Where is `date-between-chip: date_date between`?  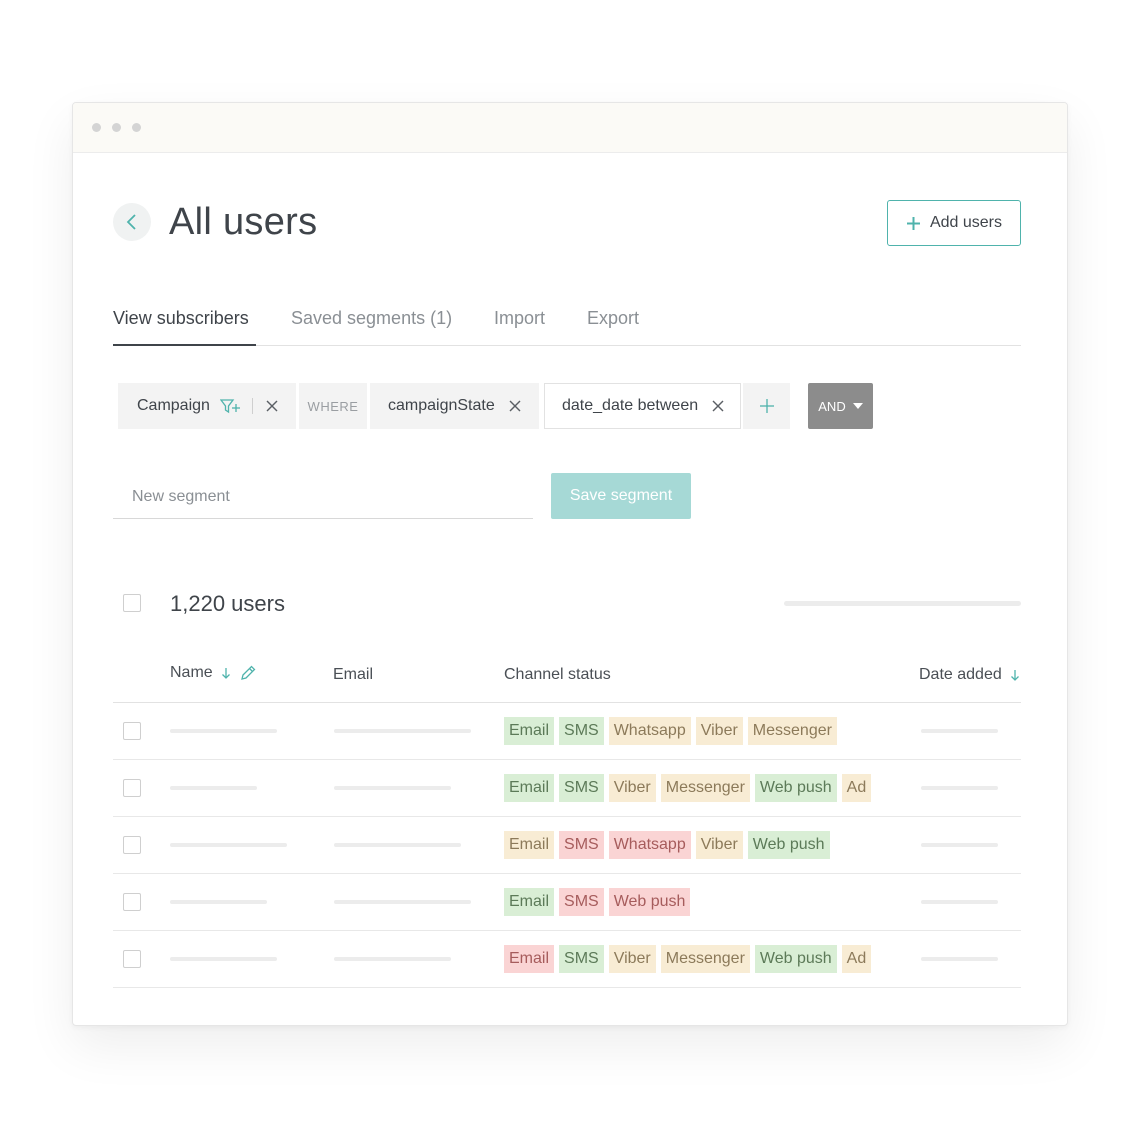 date-between-chip: date_date between is located at coordinates (642, 406).